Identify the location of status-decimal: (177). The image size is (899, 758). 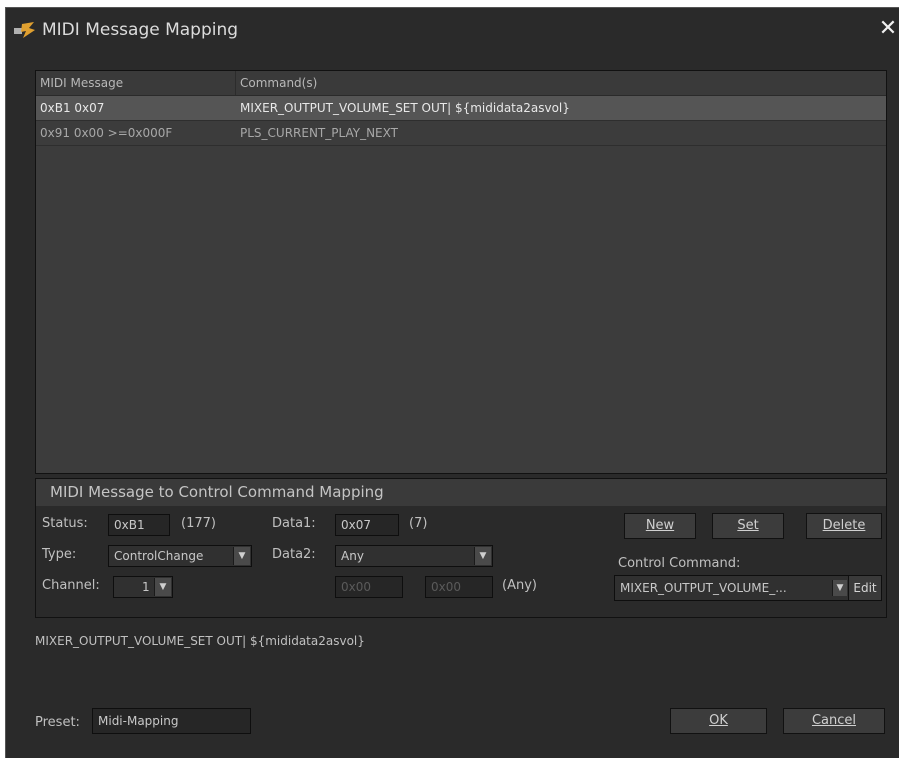
(198, 523).